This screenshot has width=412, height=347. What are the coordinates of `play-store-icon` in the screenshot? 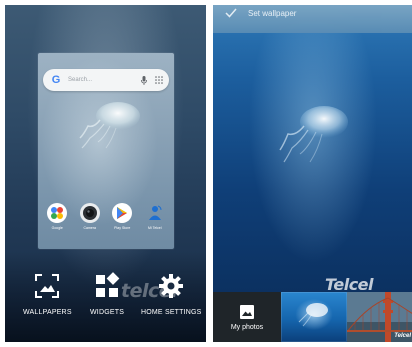 It's located at (122, 213).